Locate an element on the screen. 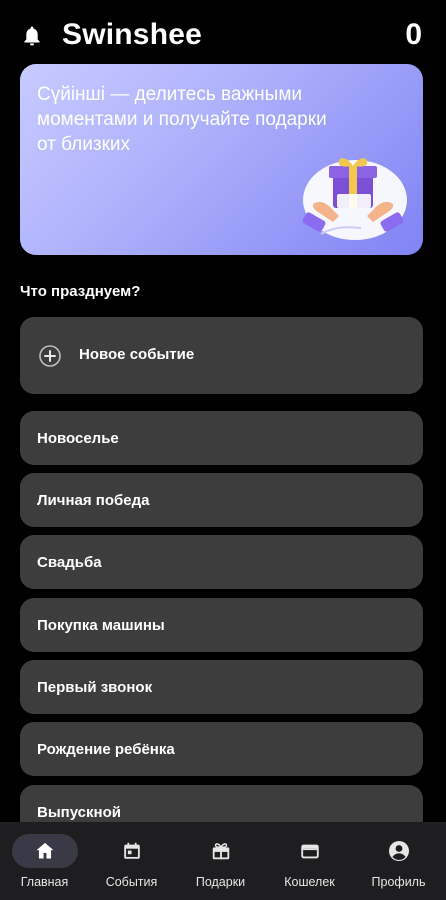  event-item-label: Свадьба is located at coordinates (69, 562).